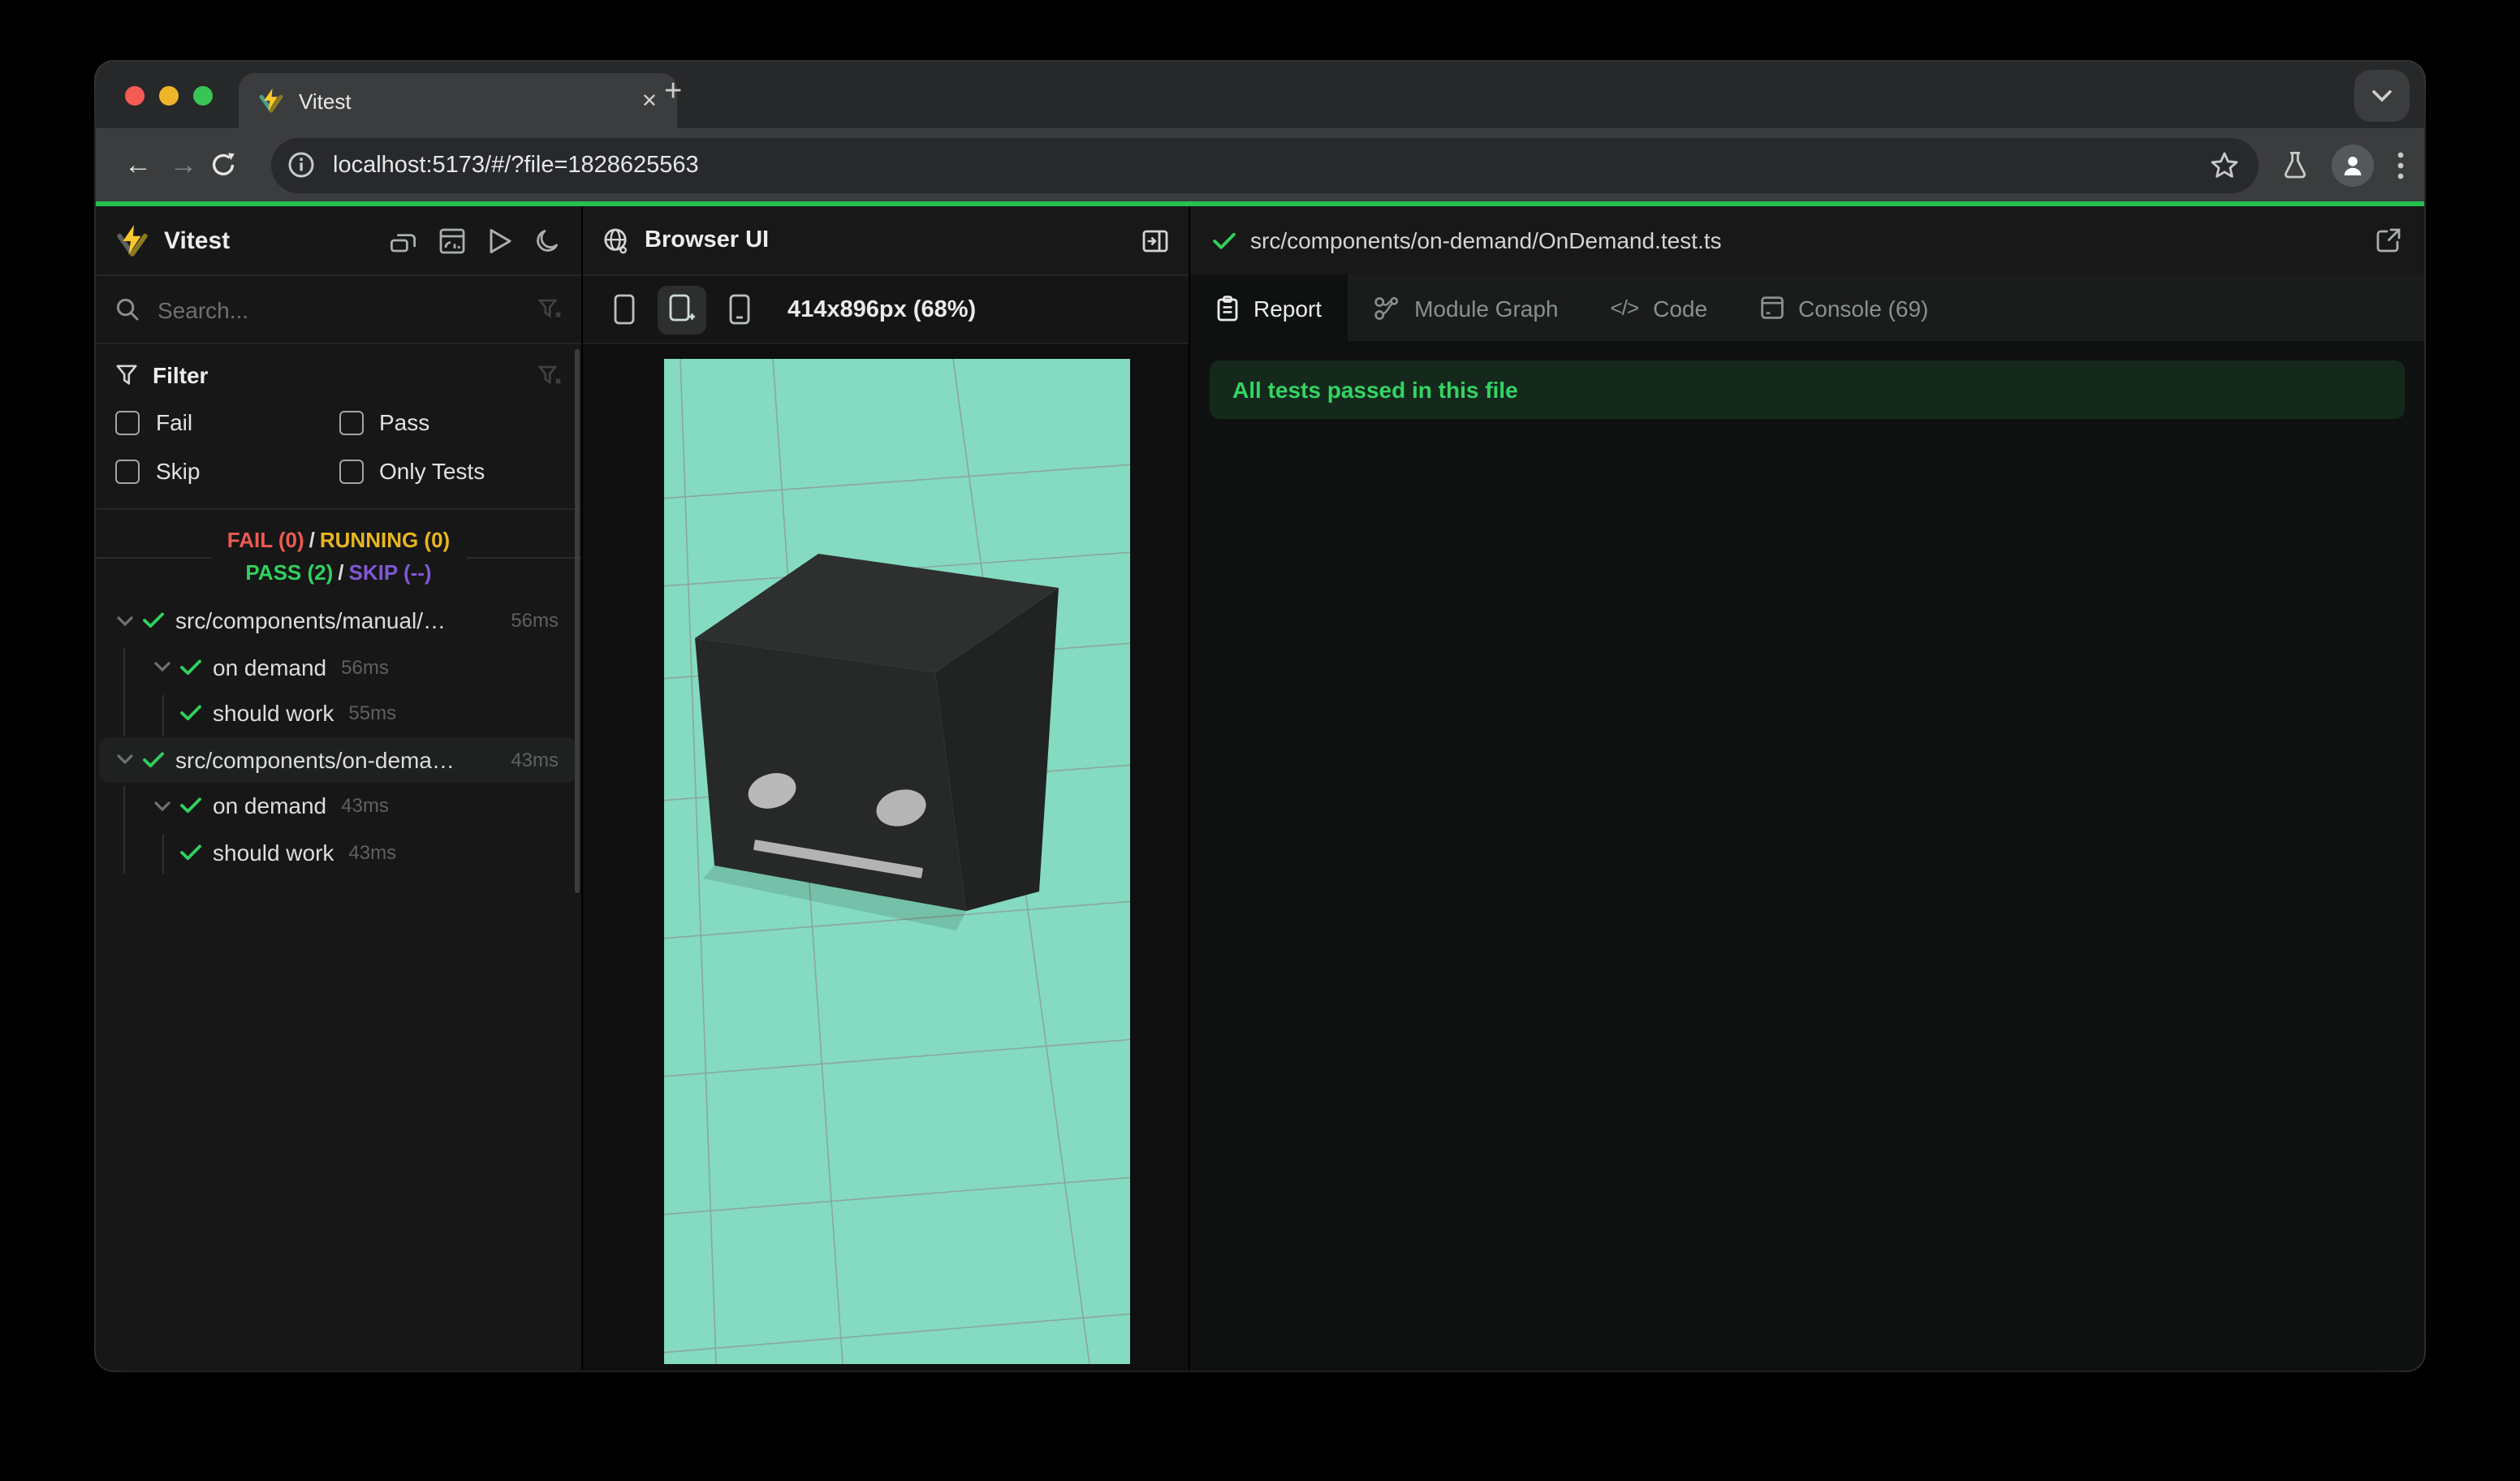 This screenshot has height=1481, width=2520. What do you see at coordinates (227, 471) in the screenshot?
I see `filter-checkbox-skip: Skip` at bounding box center [227, 471].